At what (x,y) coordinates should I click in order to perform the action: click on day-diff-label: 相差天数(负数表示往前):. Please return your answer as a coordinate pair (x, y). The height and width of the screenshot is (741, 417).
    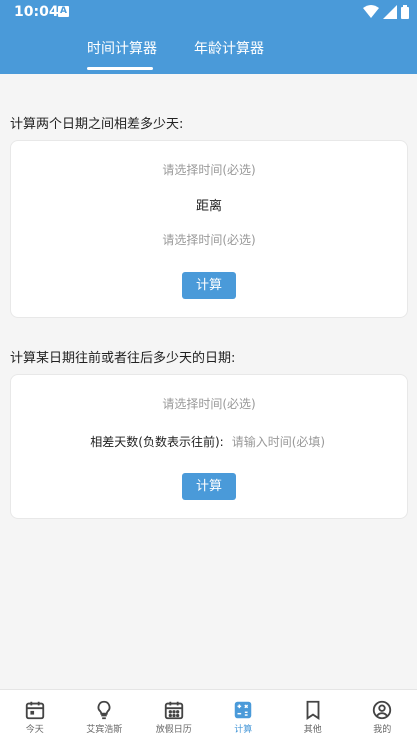
    Looking at the image, I should click on (157, 442).